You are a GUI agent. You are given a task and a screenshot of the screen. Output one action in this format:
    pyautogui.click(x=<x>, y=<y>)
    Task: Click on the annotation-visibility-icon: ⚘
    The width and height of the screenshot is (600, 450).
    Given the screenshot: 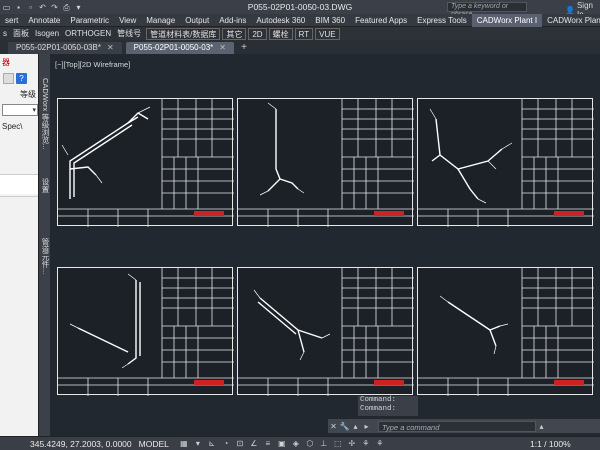 What is the action you would take?
    pyautogui.click(x=366, y=444)
    